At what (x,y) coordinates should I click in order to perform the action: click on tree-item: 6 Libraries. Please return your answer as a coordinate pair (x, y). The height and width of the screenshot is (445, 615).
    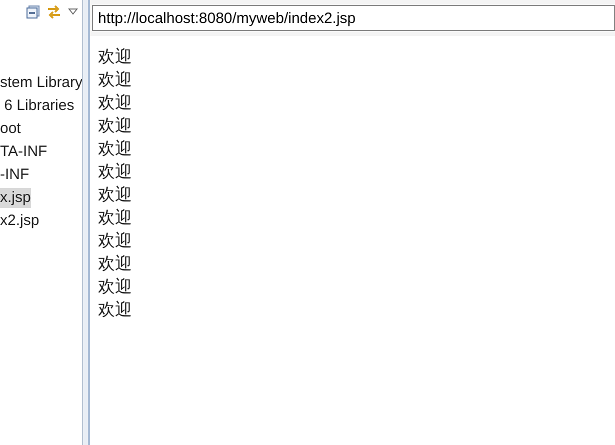
    Looking at the image, I should click on (37, 106).